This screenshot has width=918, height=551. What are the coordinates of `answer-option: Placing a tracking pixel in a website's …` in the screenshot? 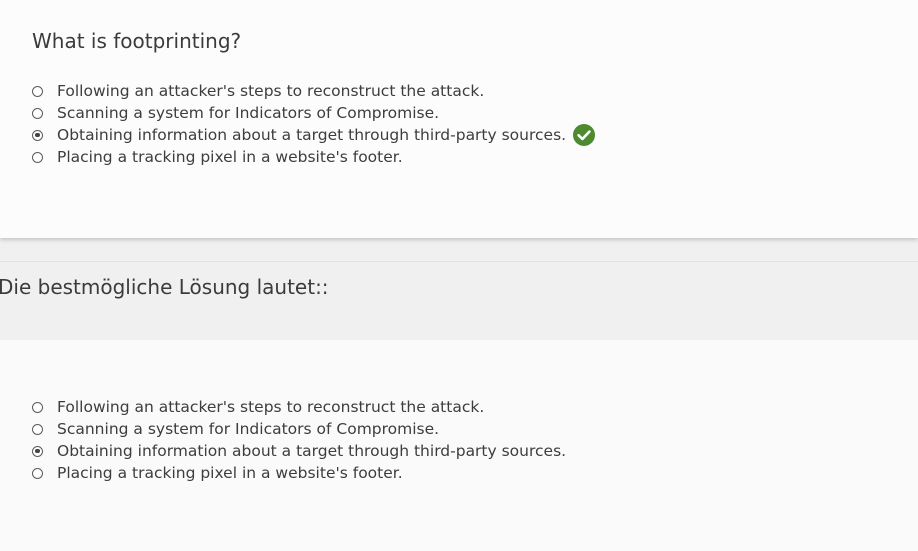 It's located at (472, 157).